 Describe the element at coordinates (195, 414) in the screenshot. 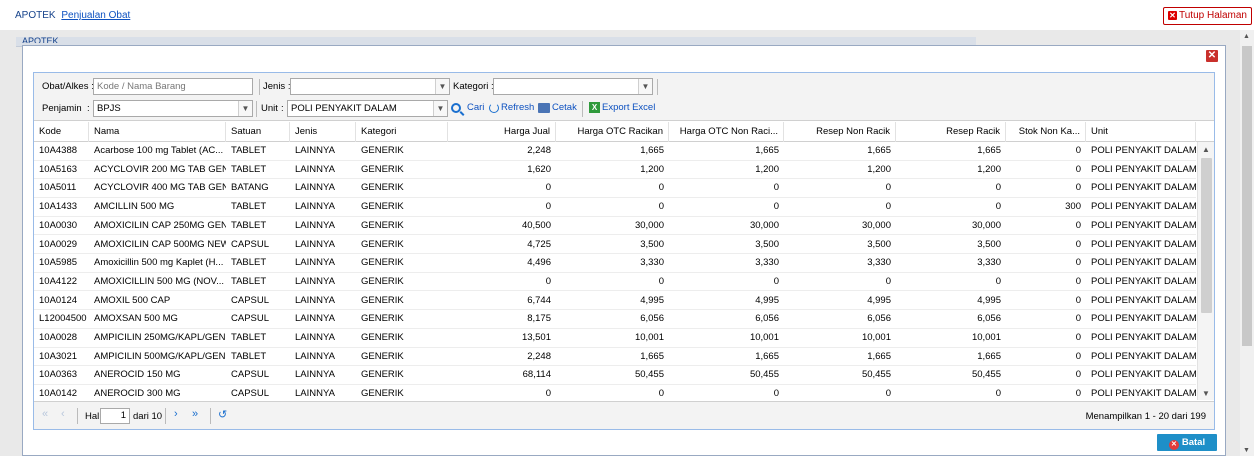

I see `last-page-icon: »` at that location.